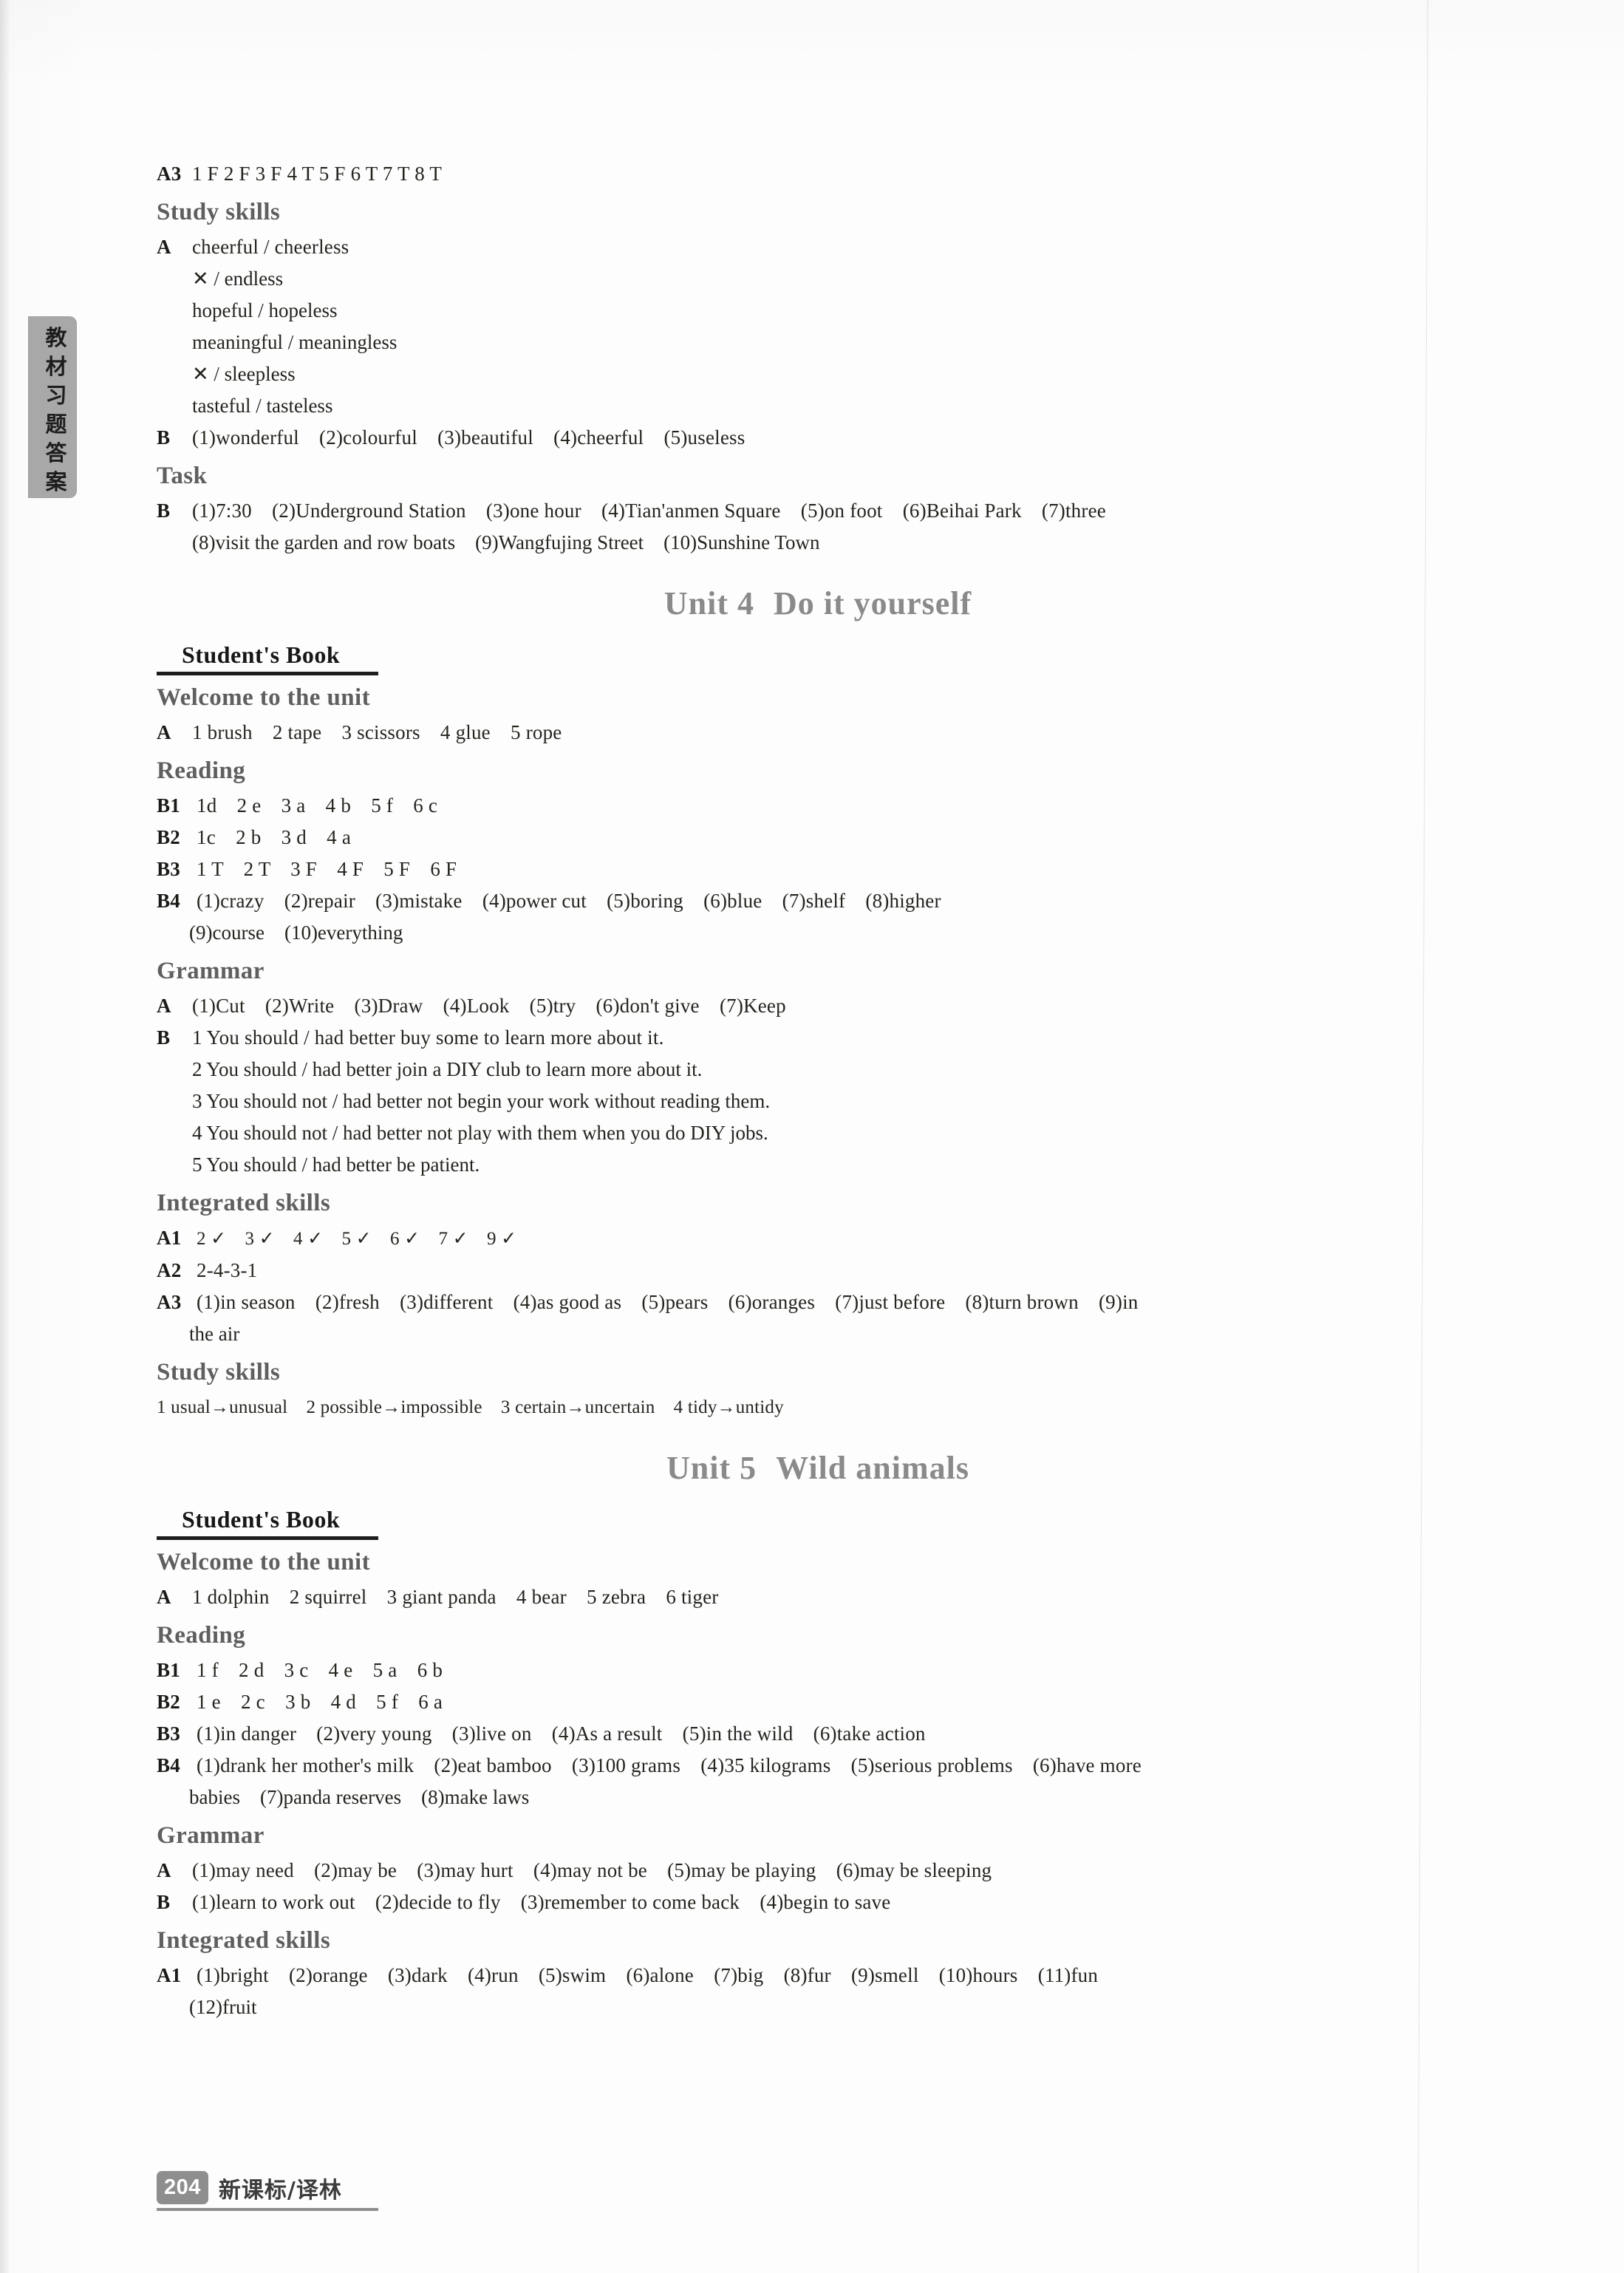 This screenshot has width=1624, height=2273. Describe the element at coordinates (296, 932) in the screenshot. I see `answer-continuation: (9)course (10)everything` at that location.